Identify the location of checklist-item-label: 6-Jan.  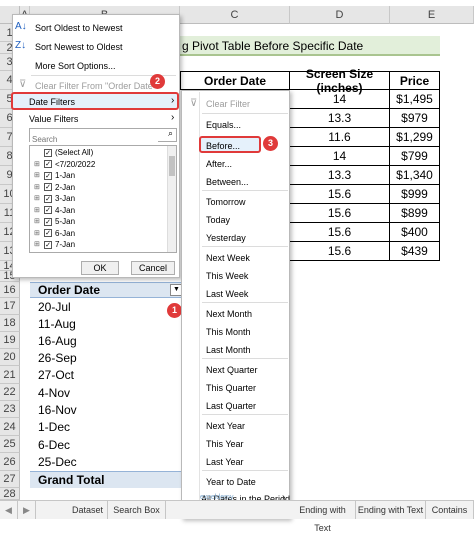
(65, 233).